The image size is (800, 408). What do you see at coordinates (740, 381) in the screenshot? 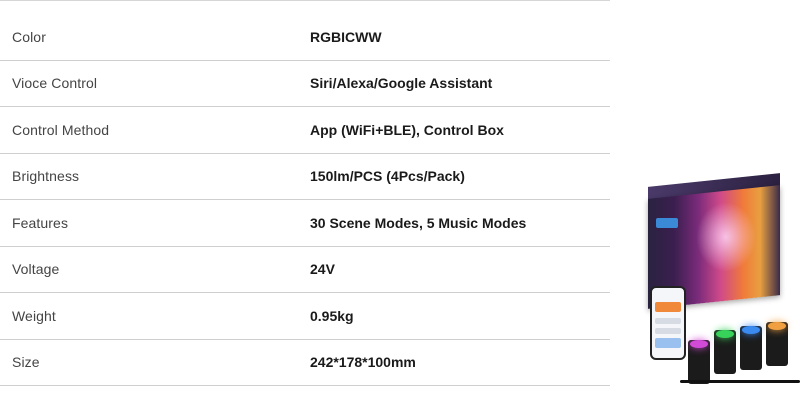
I see `power-cable` at bounding box center [740, 381].